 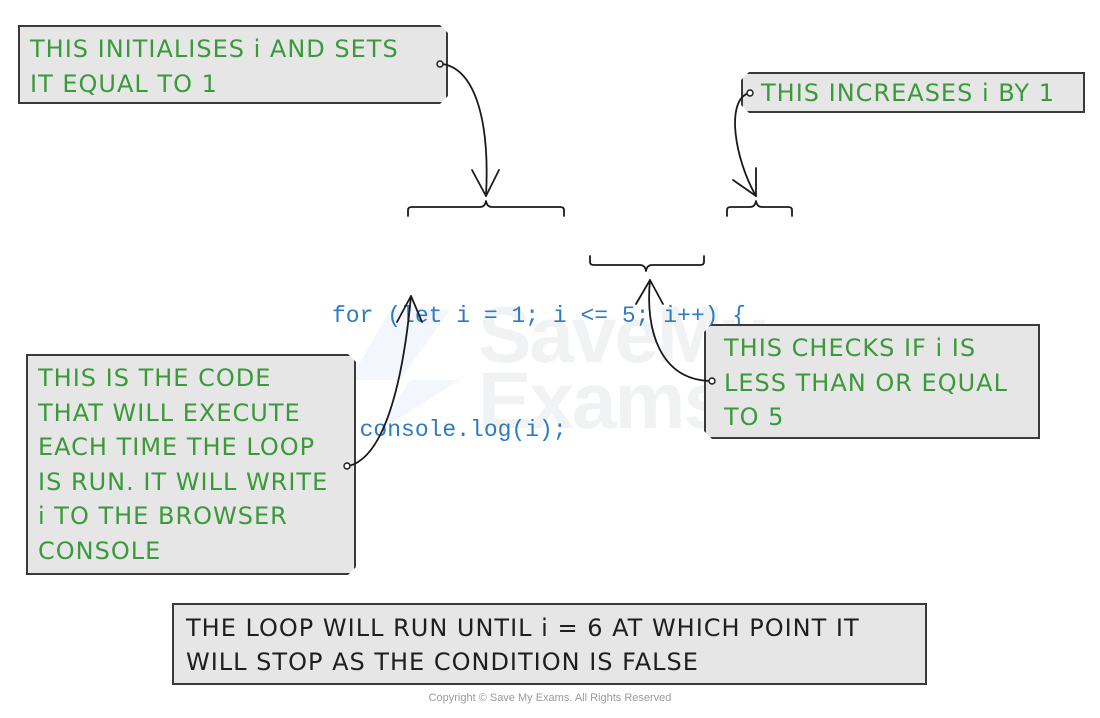 I want to click on connector-dot-initialise, so click(x=440, y=64).